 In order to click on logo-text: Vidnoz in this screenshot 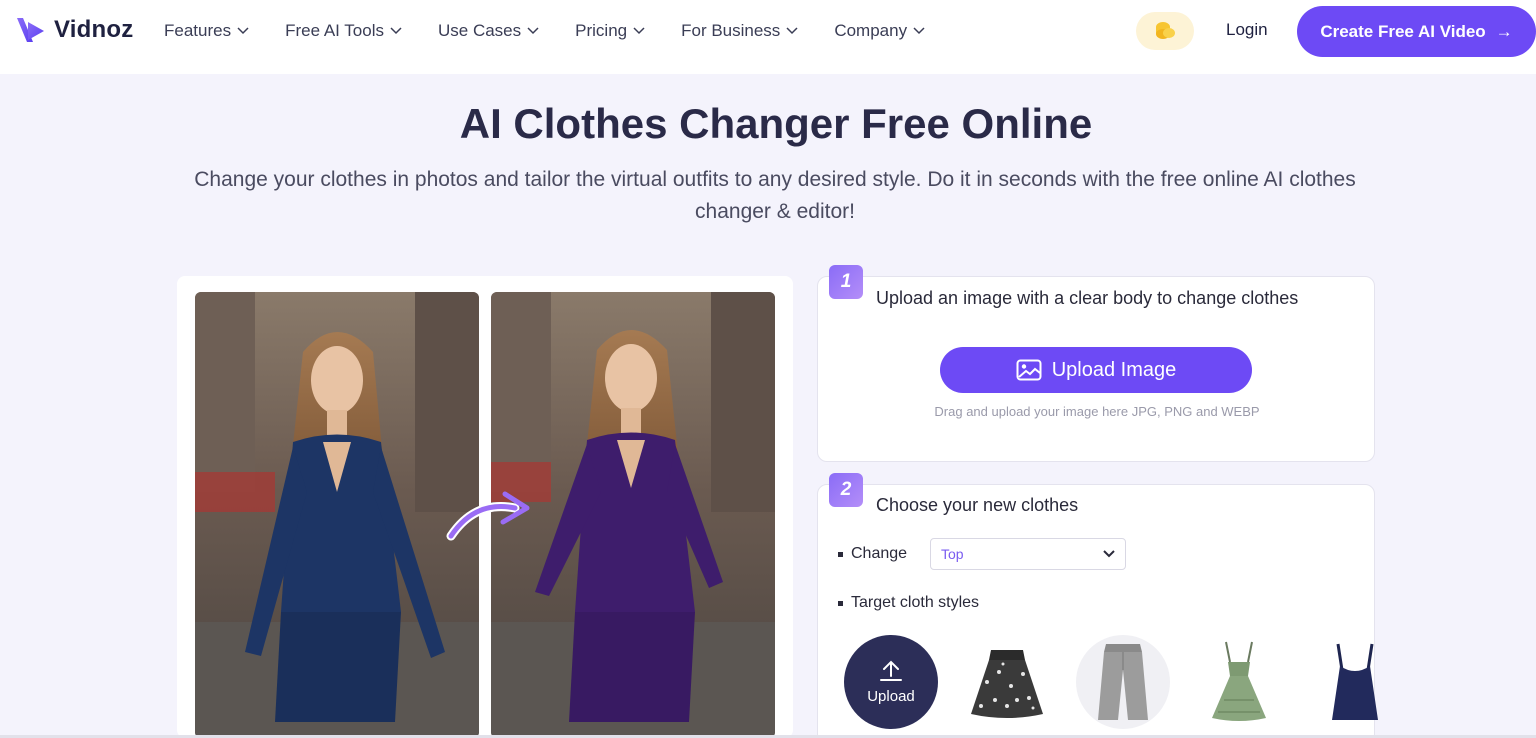, I will do `click(94, 29)`.